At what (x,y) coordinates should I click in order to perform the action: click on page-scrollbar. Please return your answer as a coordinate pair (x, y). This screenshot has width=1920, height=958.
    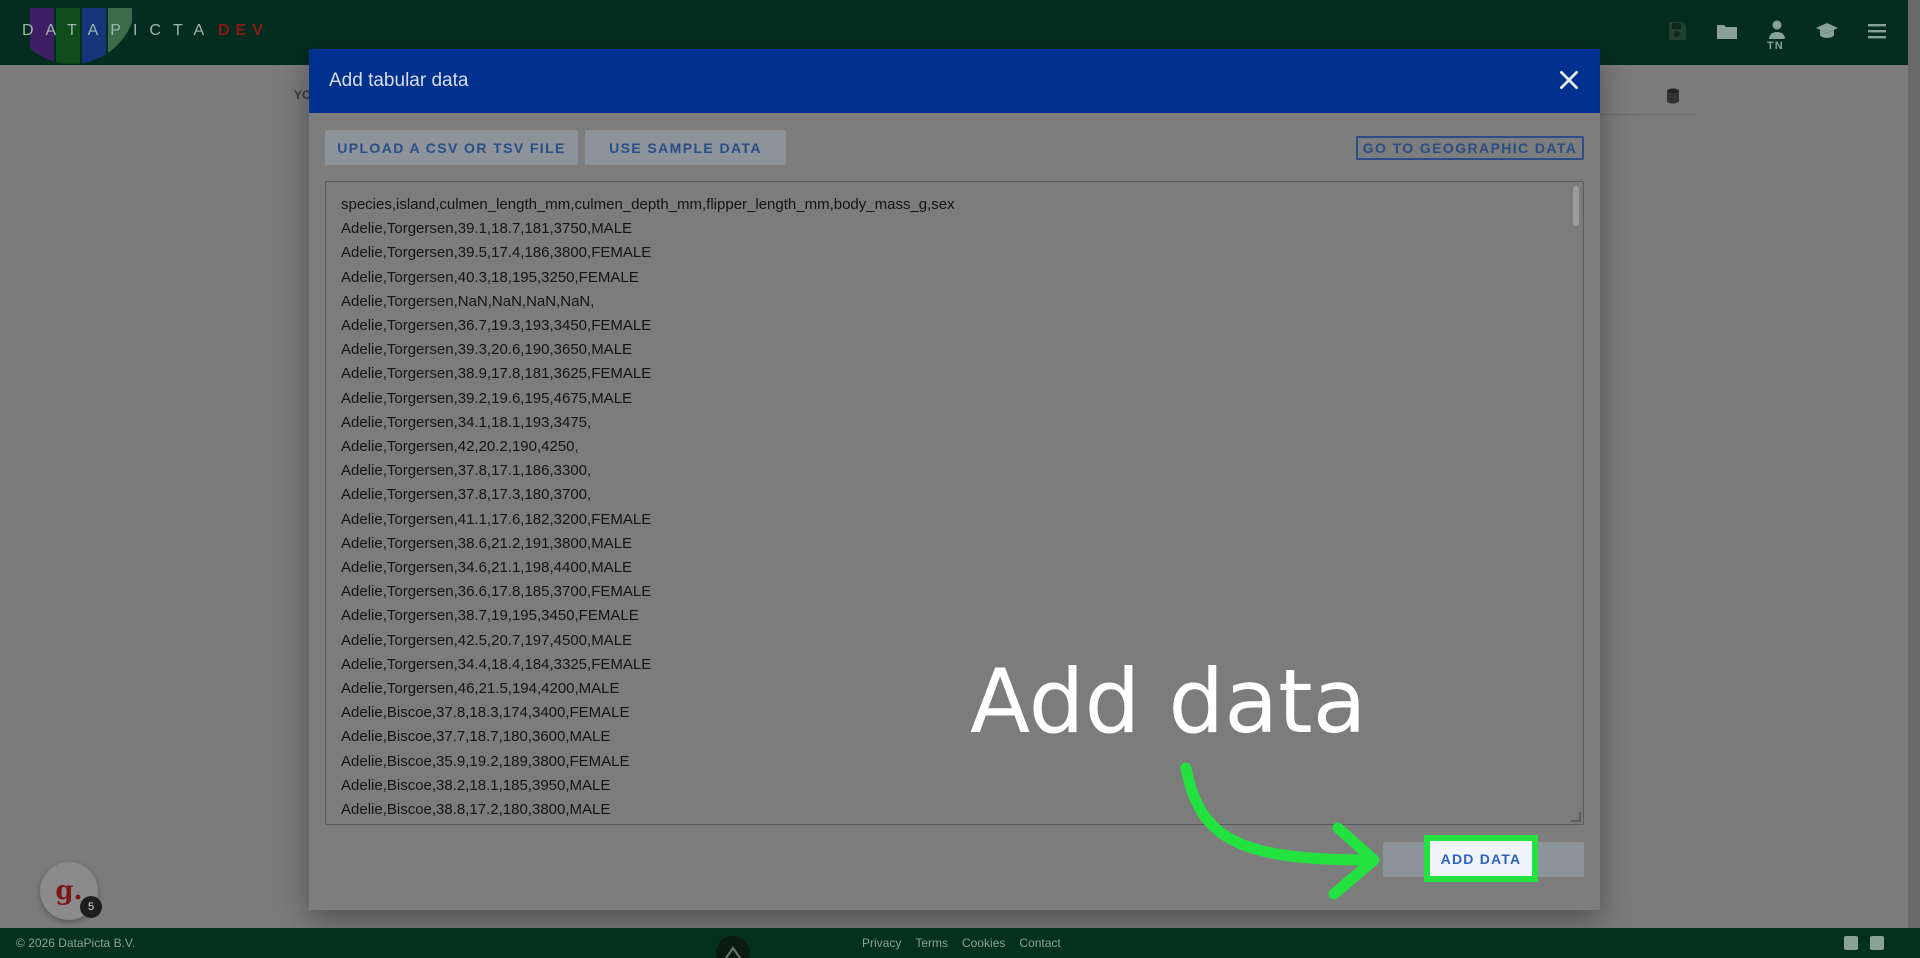
    Looking at the image, I should click on (1914, 464).